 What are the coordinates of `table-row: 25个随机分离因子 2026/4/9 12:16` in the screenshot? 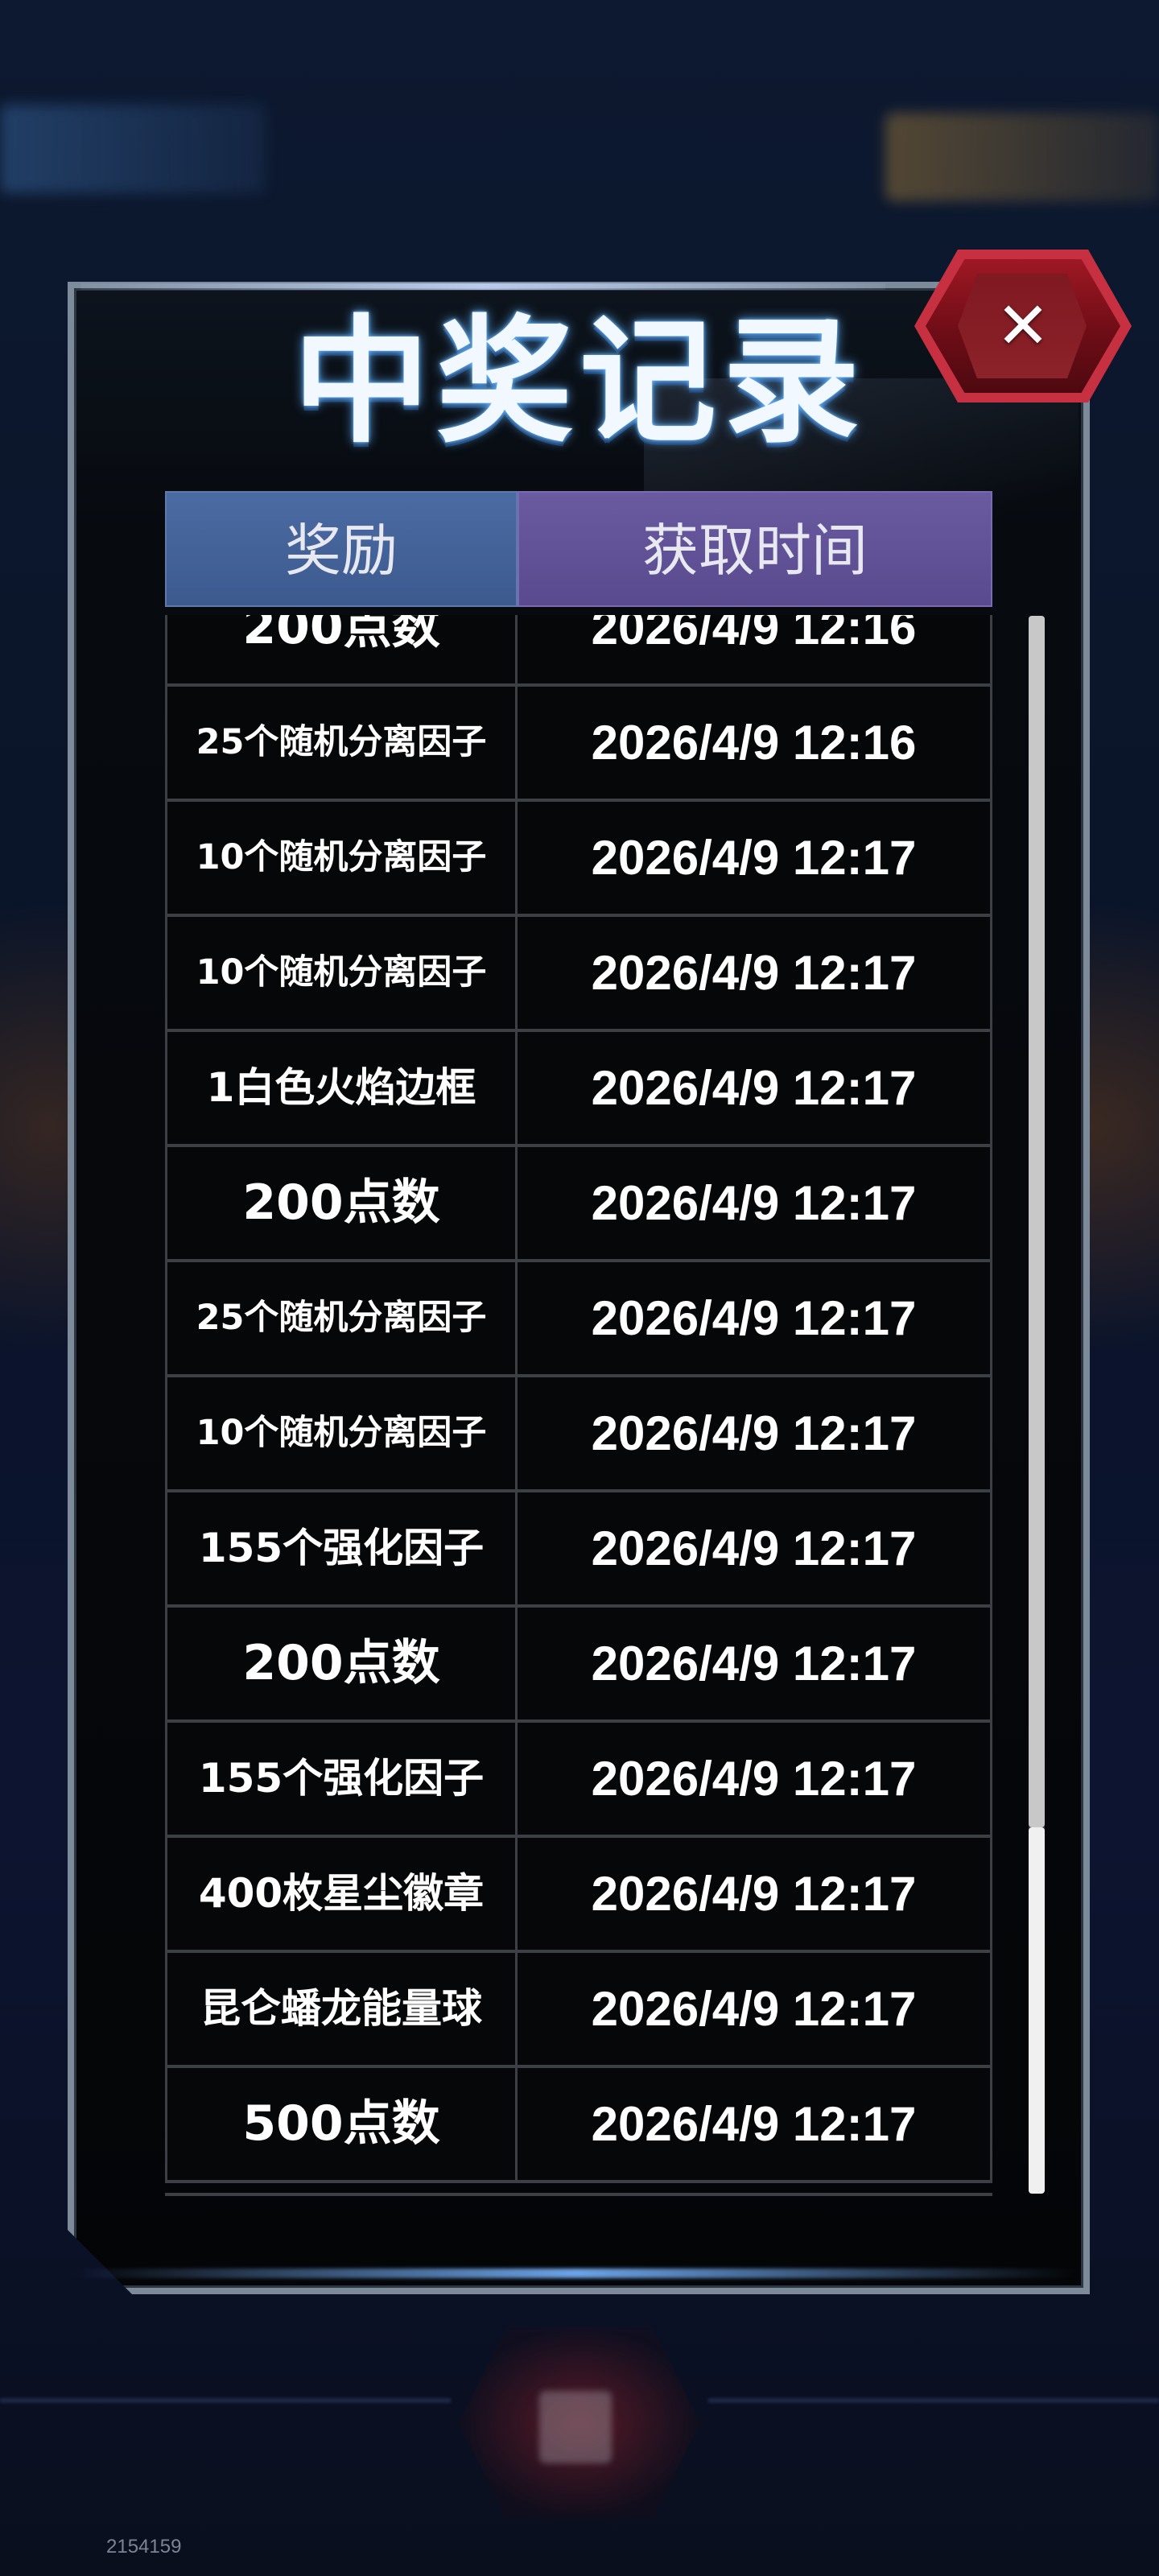 It's located at (578, 744).